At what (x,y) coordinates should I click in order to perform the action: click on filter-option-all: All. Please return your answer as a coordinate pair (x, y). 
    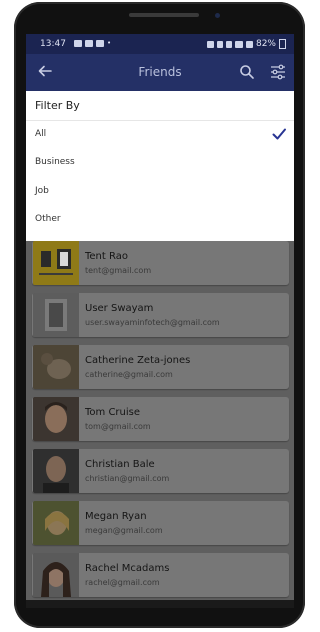
    Looking at the image, I should click on (160, 135).